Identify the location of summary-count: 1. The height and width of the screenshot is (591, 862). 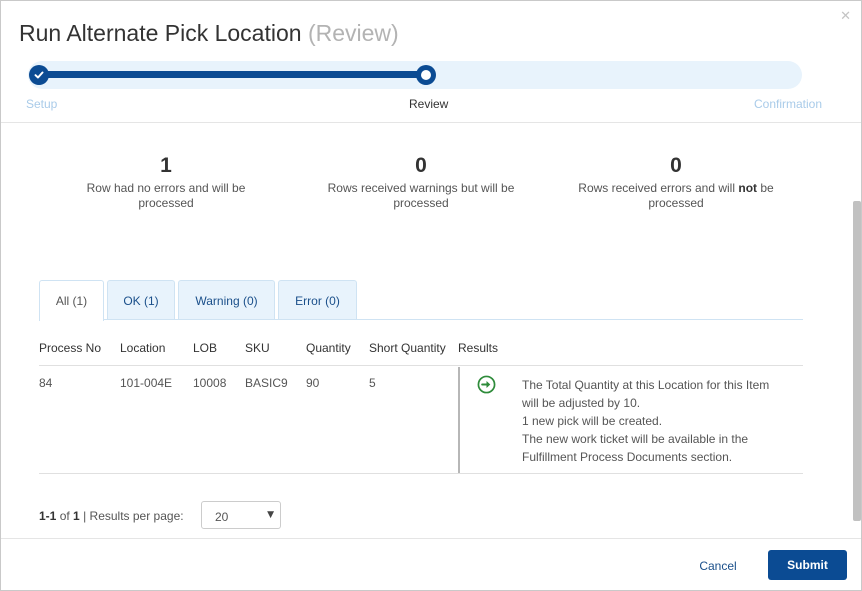
(166, 165).